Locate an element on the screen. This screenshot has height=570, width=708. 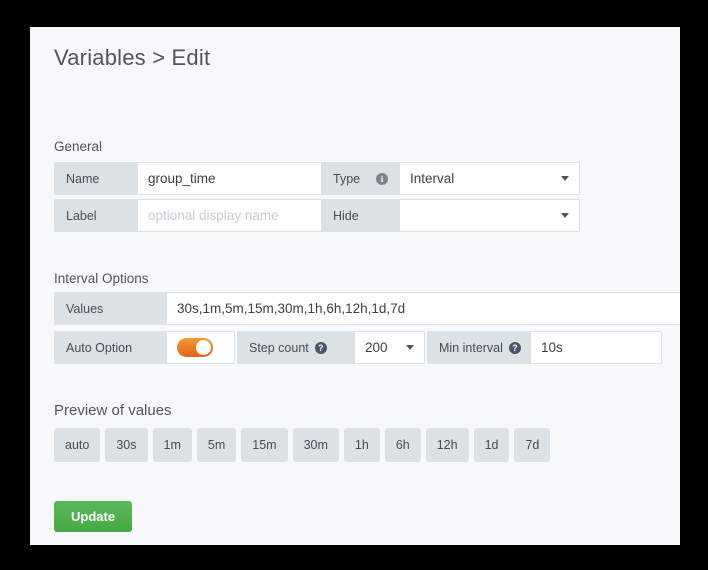
field-label: Label optional display name is located at coordinates (196, 215).